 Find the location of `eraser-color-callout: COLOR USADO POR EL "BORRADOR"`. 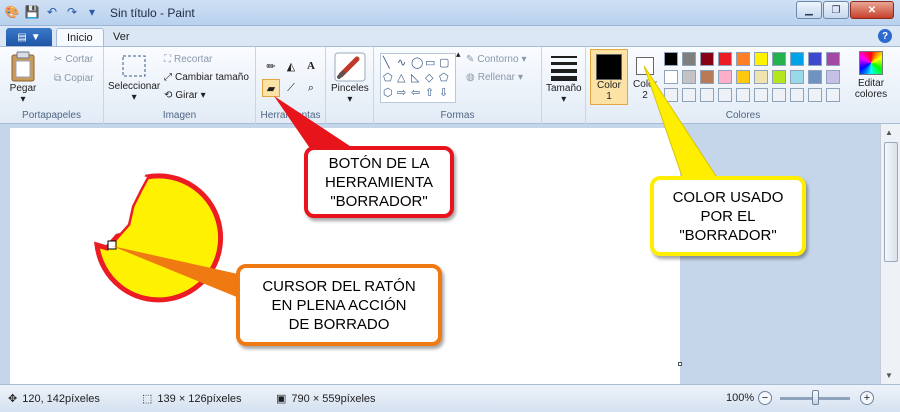

eraser-color-callout: COLOR USADO POR EL "BORRADOR" is located at coordinates (728, 216).